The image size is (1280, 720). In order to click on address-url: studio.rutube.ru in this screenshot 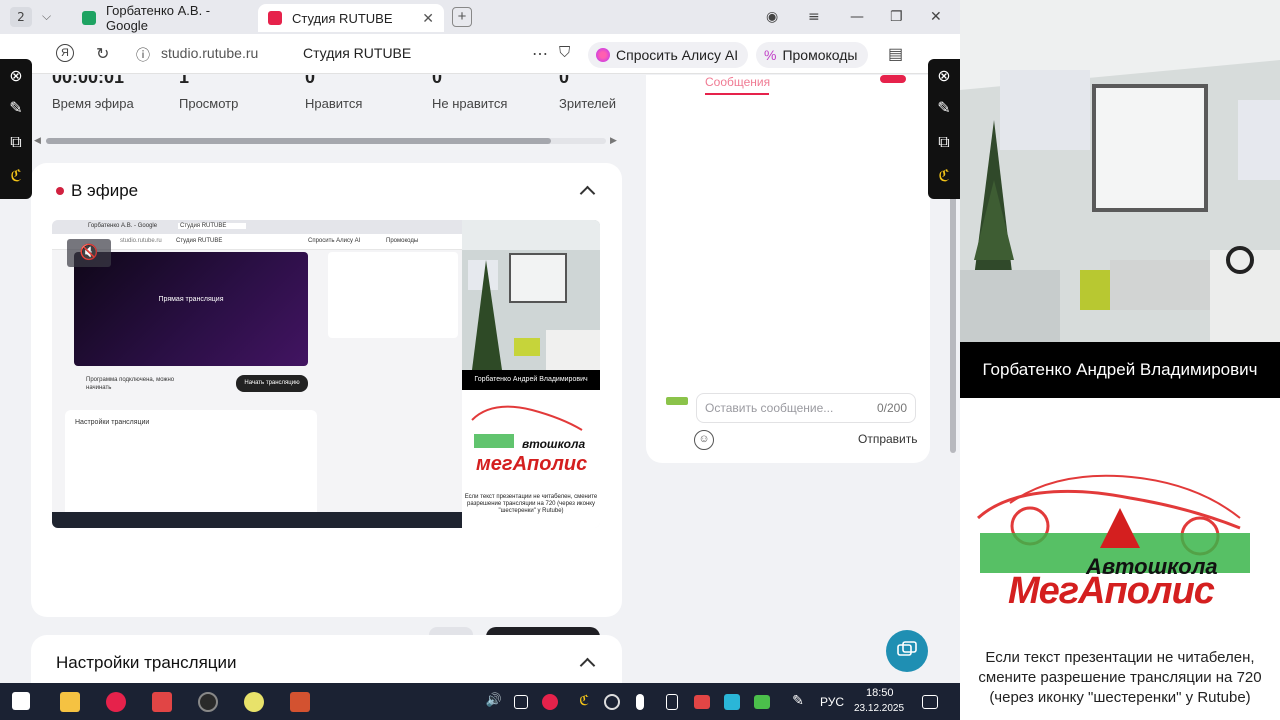, I will do `click(209, 53)`.